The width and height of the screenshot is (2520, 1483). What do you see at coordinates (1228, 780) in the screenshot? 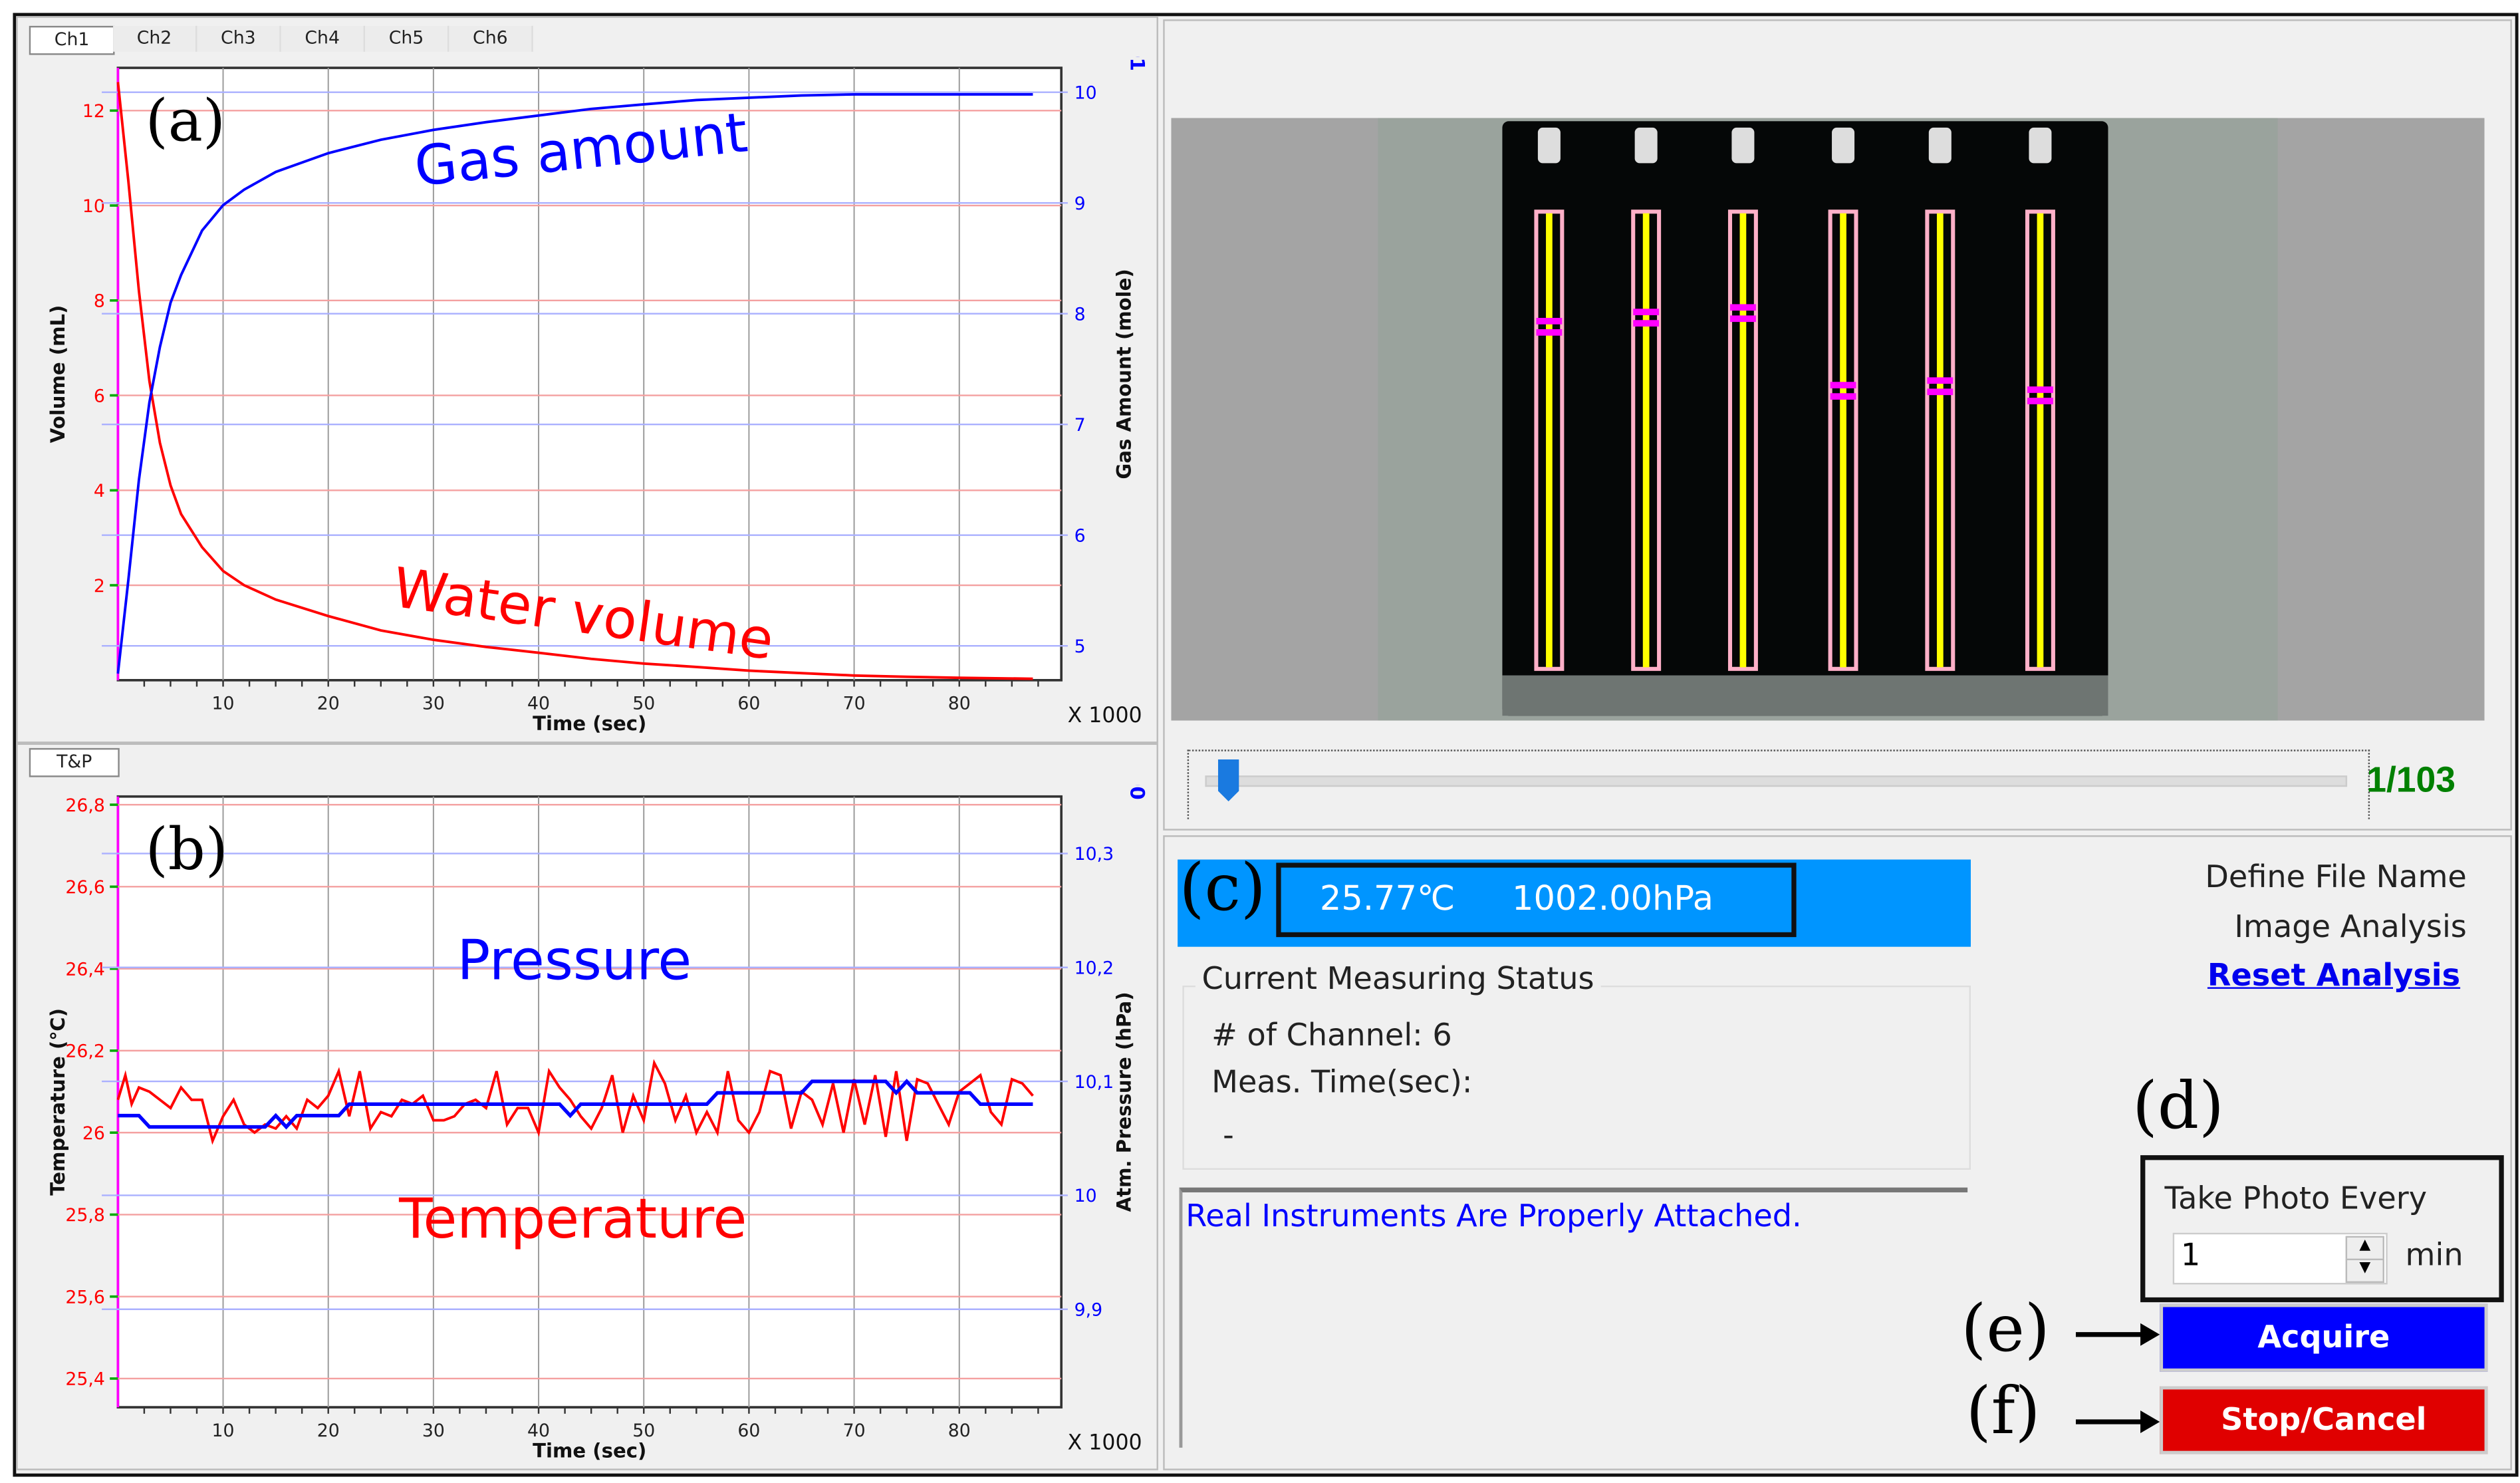
I see `slider-thumb` at bounding box center [1228, 780].